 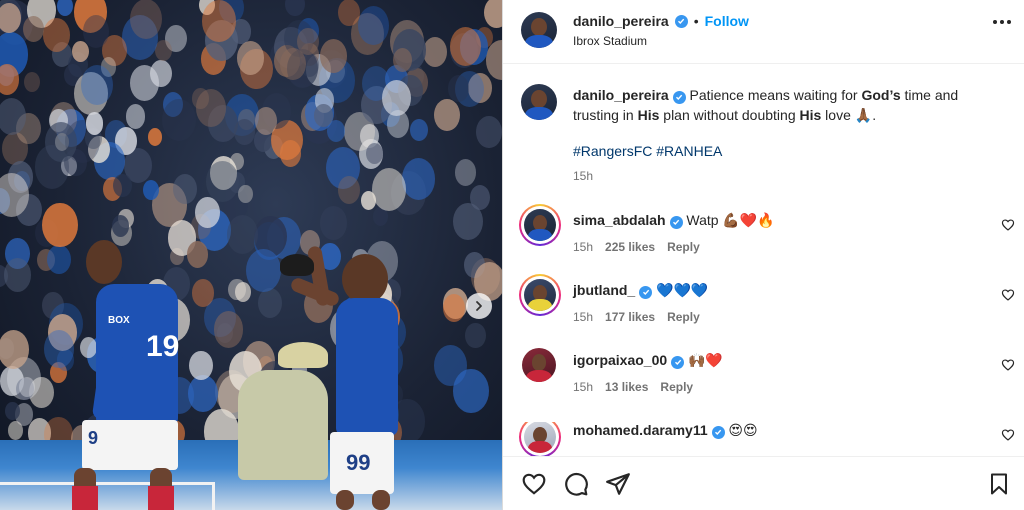 I want to click on post-action-bar, so click(x=763, y=483).